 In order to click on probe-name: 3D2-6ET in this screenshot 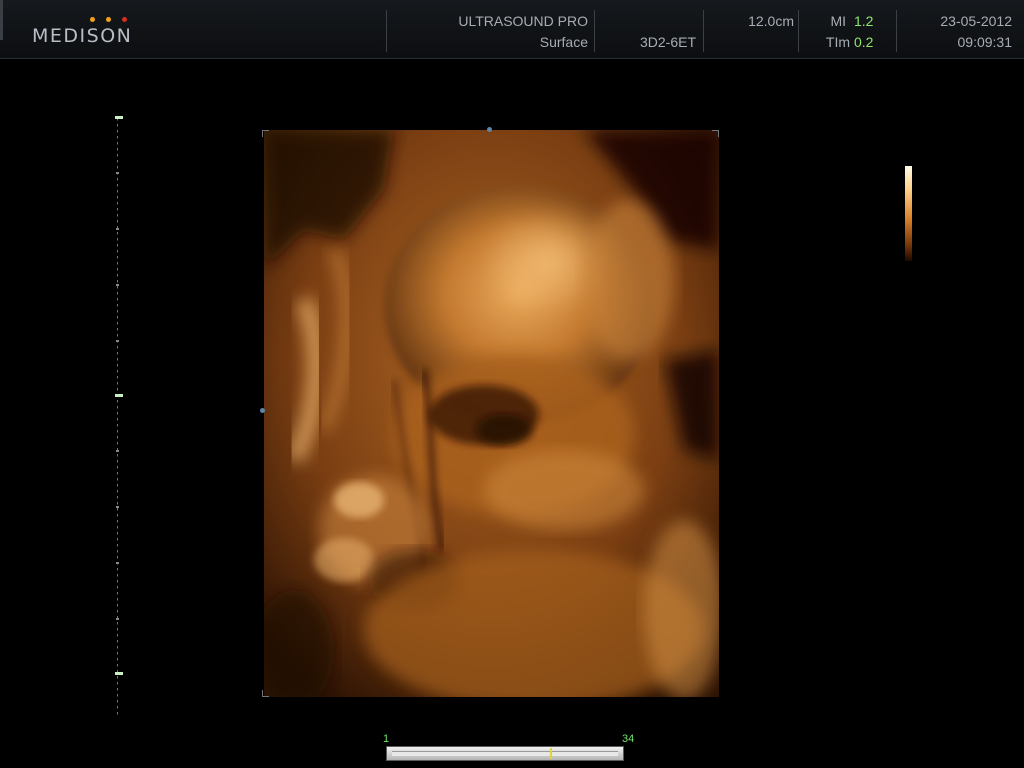, I will do `click(667, 42)`.